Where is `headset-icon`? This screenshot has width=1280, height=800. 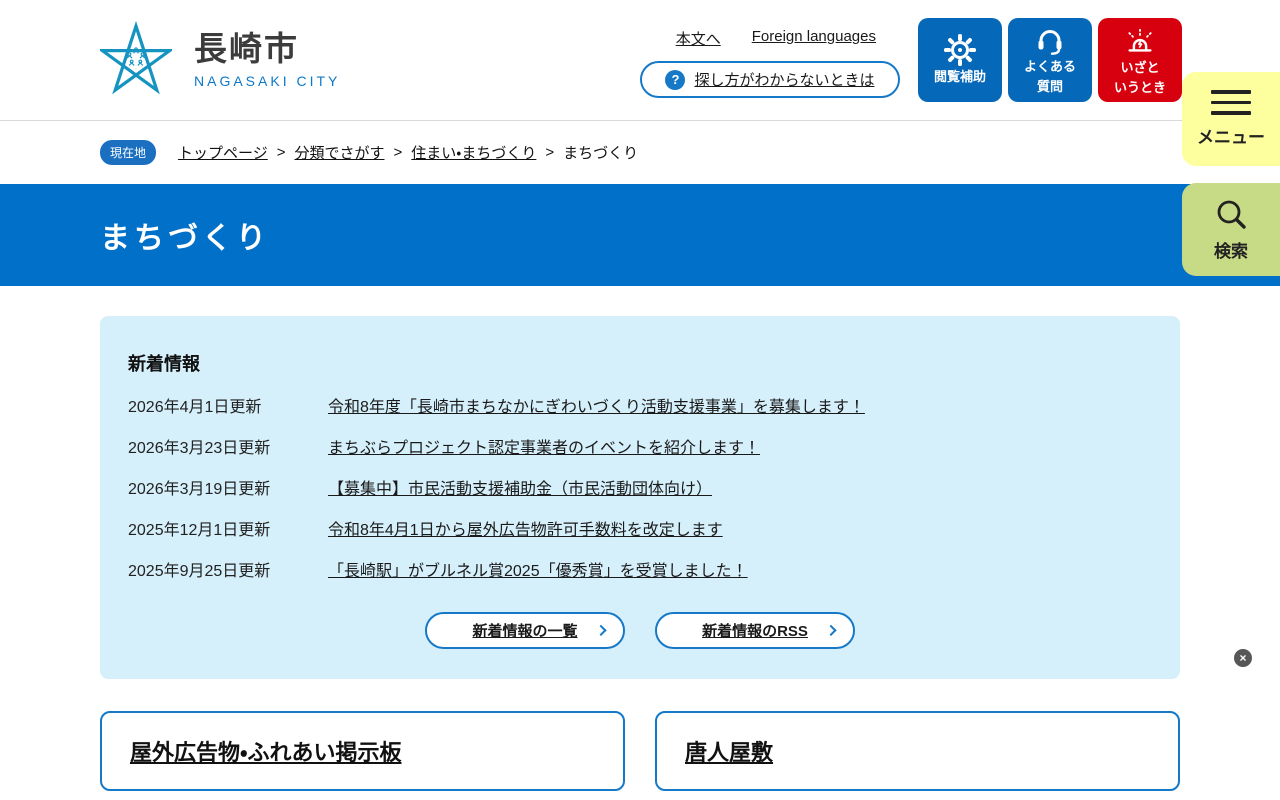 headset-icon is located at coordinates (1050, 43).